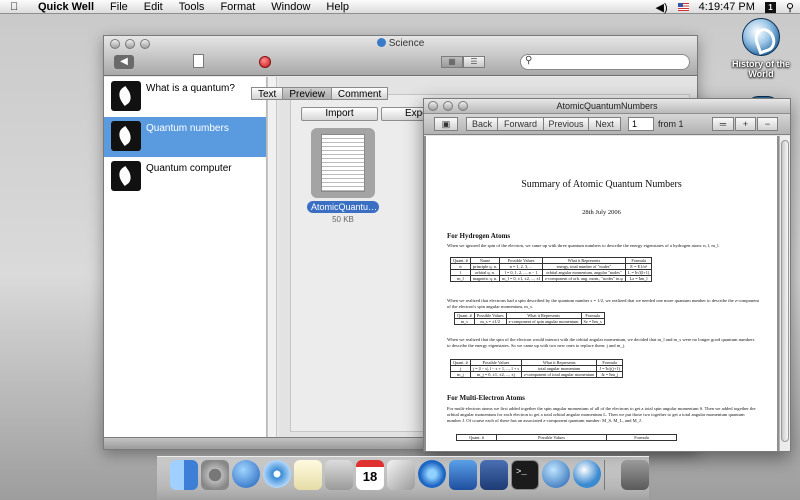 This screenshot has height=500, width=800. What do you see at coordinates (566, 437) in the screenshot?
I see `doc-table-multi: Quant. # Possible Values Formula` at bounding box center [566, 437].